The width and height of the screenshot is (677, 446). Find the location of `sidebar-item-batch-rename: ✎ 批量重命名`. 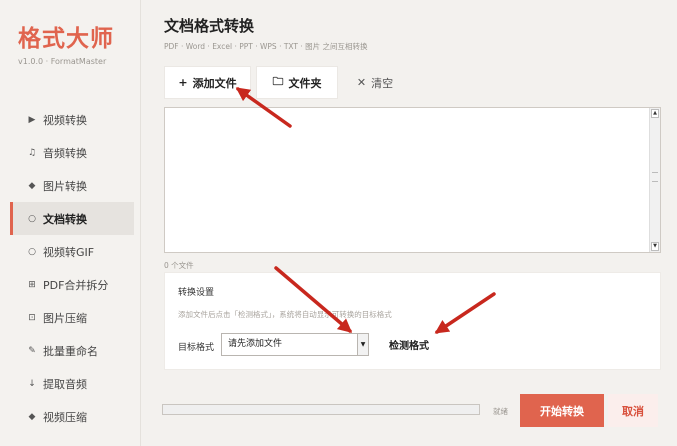

sidebar-item-batch-rename: ✎ 批量重命名 is located at coordinates (72, 350).